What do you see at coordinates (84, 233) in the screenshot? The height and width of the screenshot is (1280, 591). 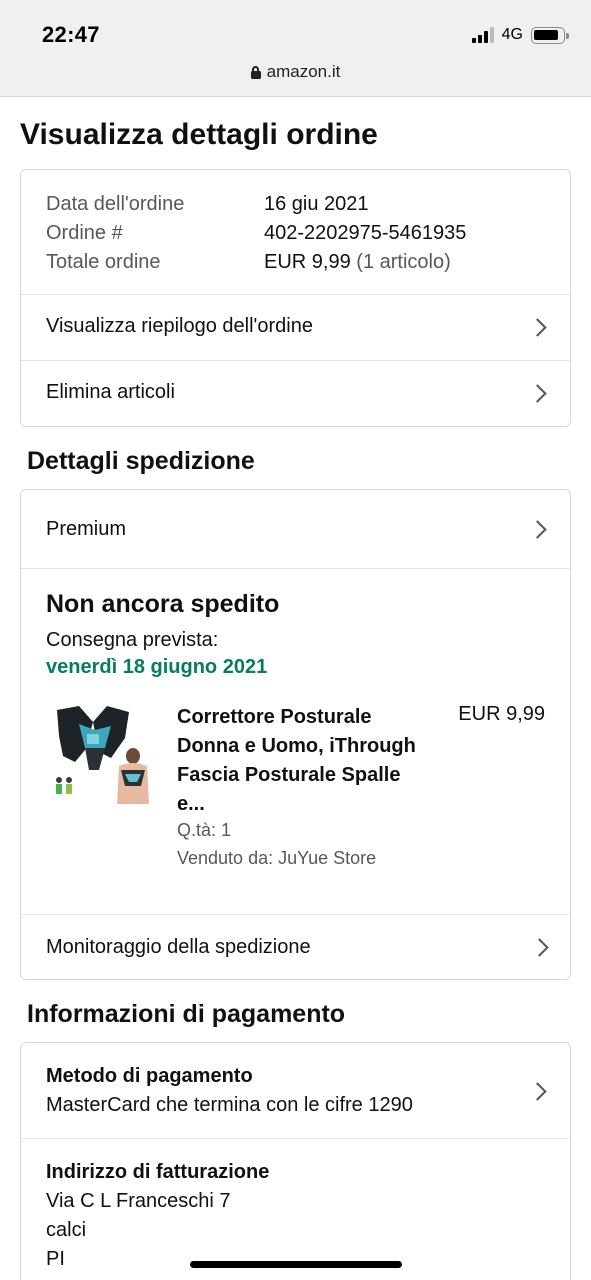 I see `order-number-label: Ordine #` at bounding box center [84, 233].